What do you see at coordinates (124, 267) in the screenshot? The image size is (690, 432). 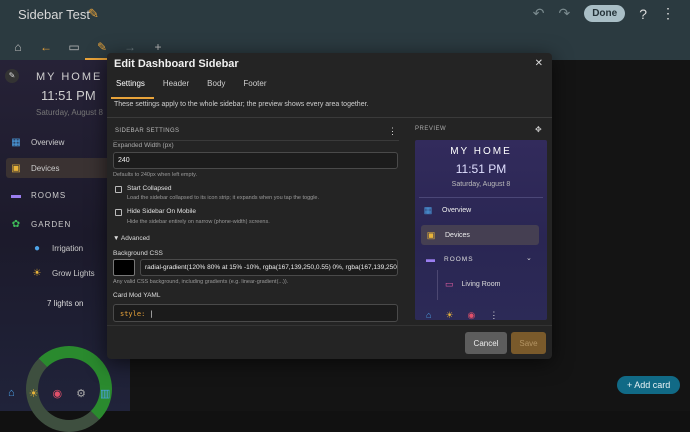 I see `color-swatch` at bounding box center [124, 267].